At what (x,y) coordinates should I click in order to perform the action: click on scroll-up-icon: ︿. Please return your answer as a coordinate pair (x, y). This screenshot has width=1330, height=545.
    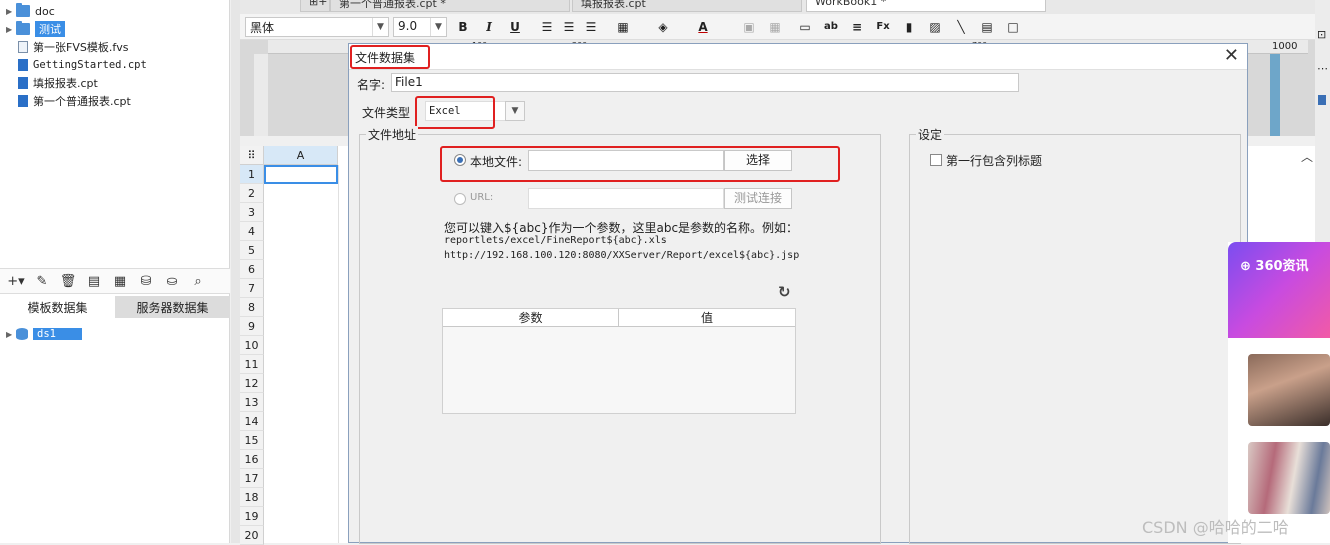
    Looking at the image, I should click on (1307, 156).